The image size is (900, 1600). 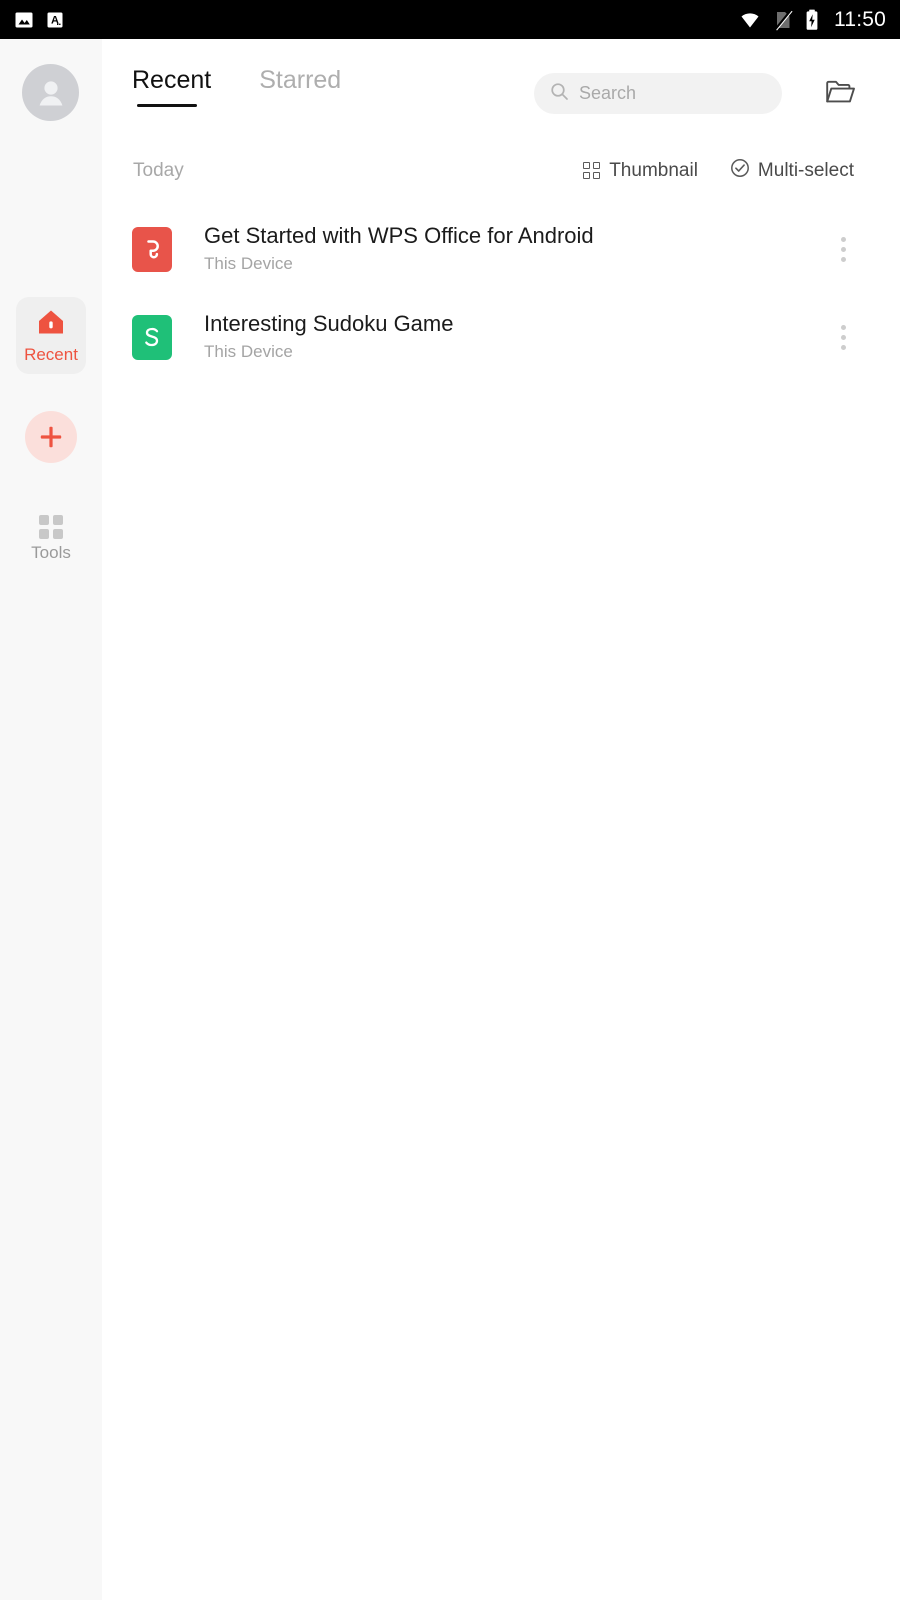 What do you see at coordinates (559, 94) in the screenshot?
I see `search-icon` at bounding box center [559, 94].